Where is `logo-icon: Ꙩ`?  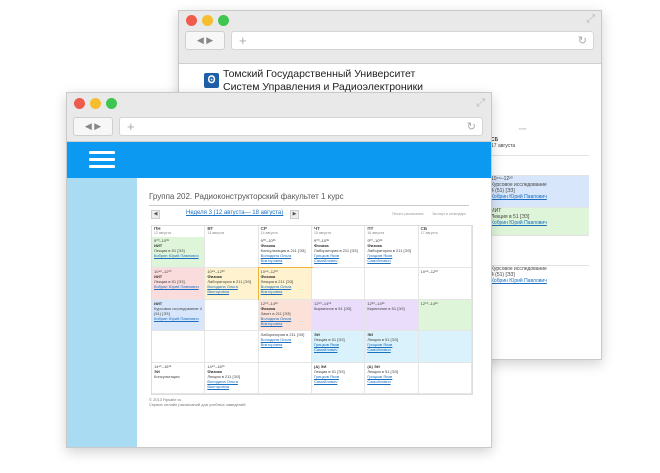
logo-icon: Ꙩ is located at coordinates (211, 80).